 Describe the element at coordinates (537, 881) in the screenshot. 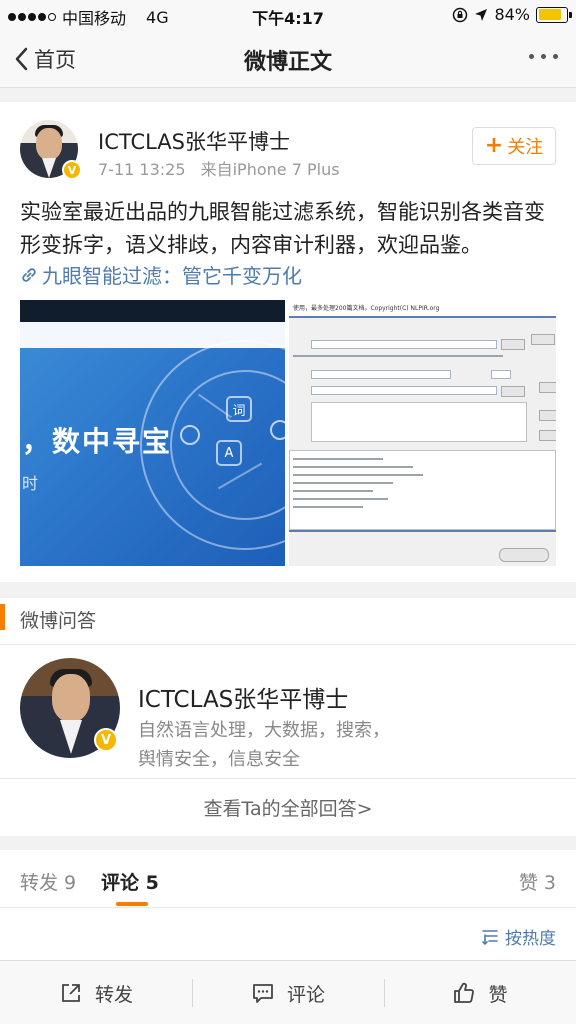

I see `tab-like: 赞 3` at that location.